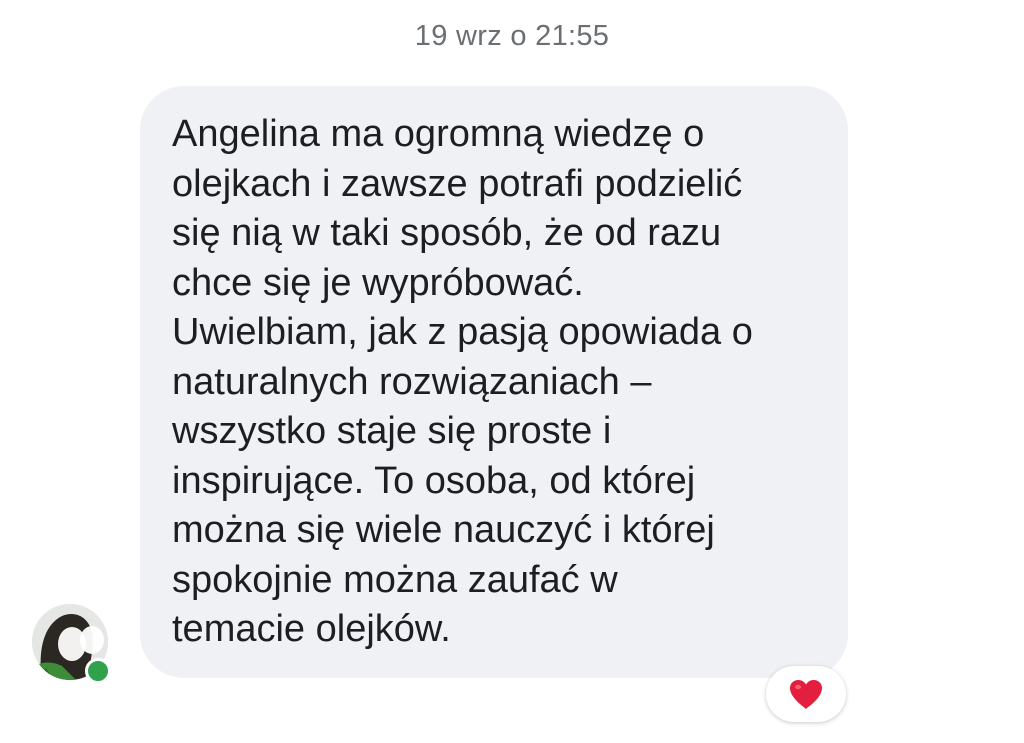 The image size is (1024, 743). I want to click on reaction-badge, so click(806, 694).